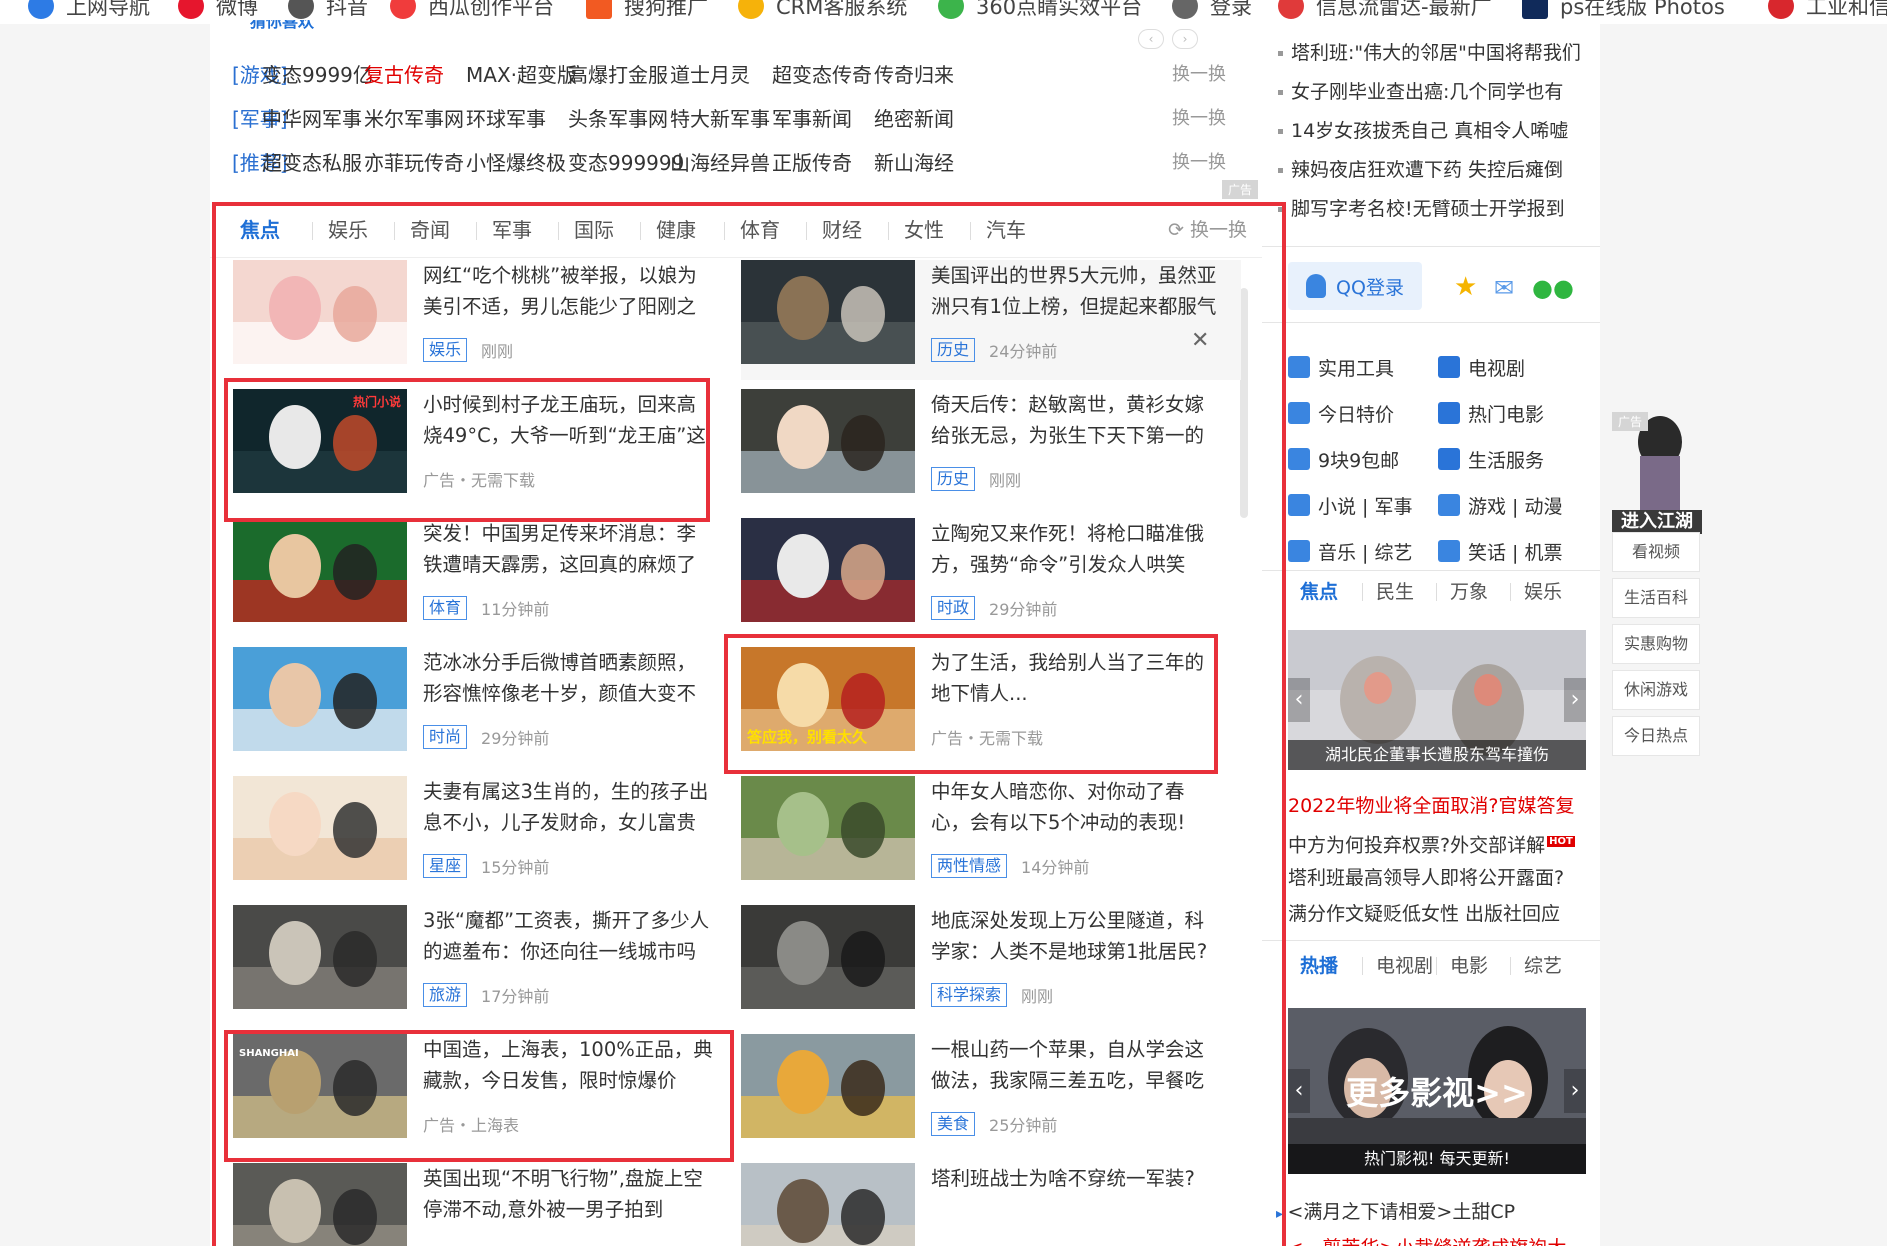 The image size is (1887, 1246). Describe the element at coordinates (1395, 592) in the screenshot. I see `sidebar-tab-1: 民生` at that location.